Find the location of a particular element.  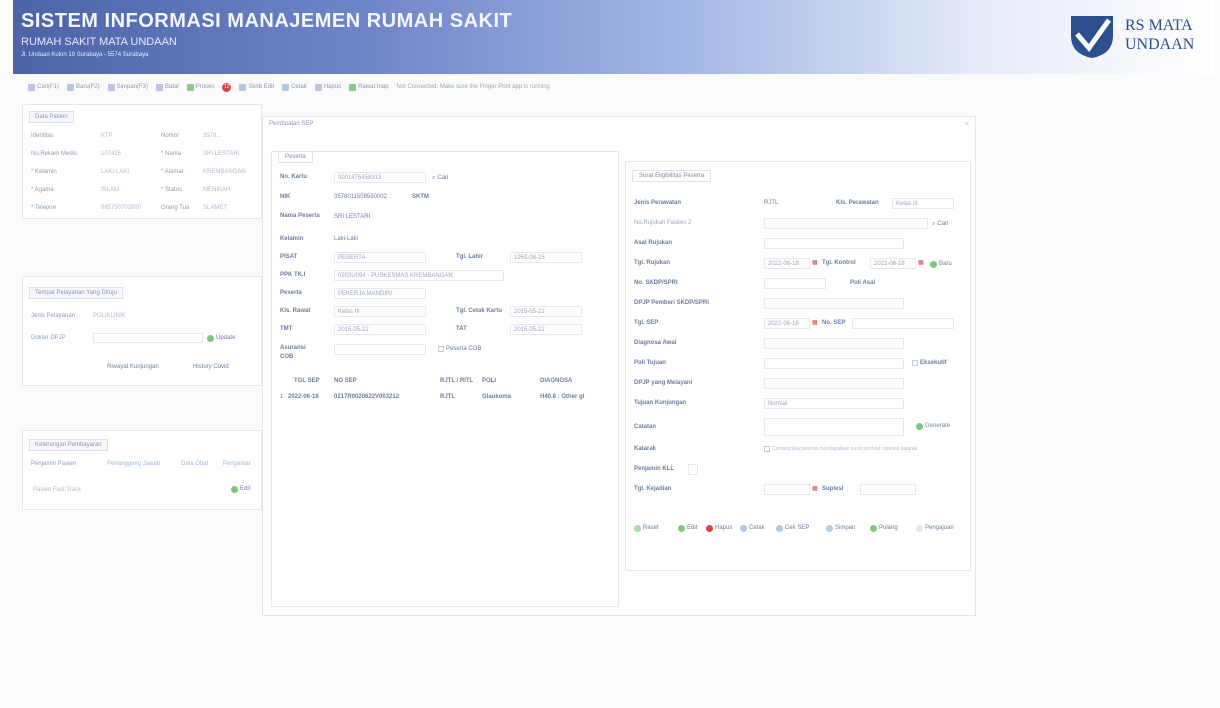

toolbar-cari: Cari(F1) is located at coordinates (43, 87).